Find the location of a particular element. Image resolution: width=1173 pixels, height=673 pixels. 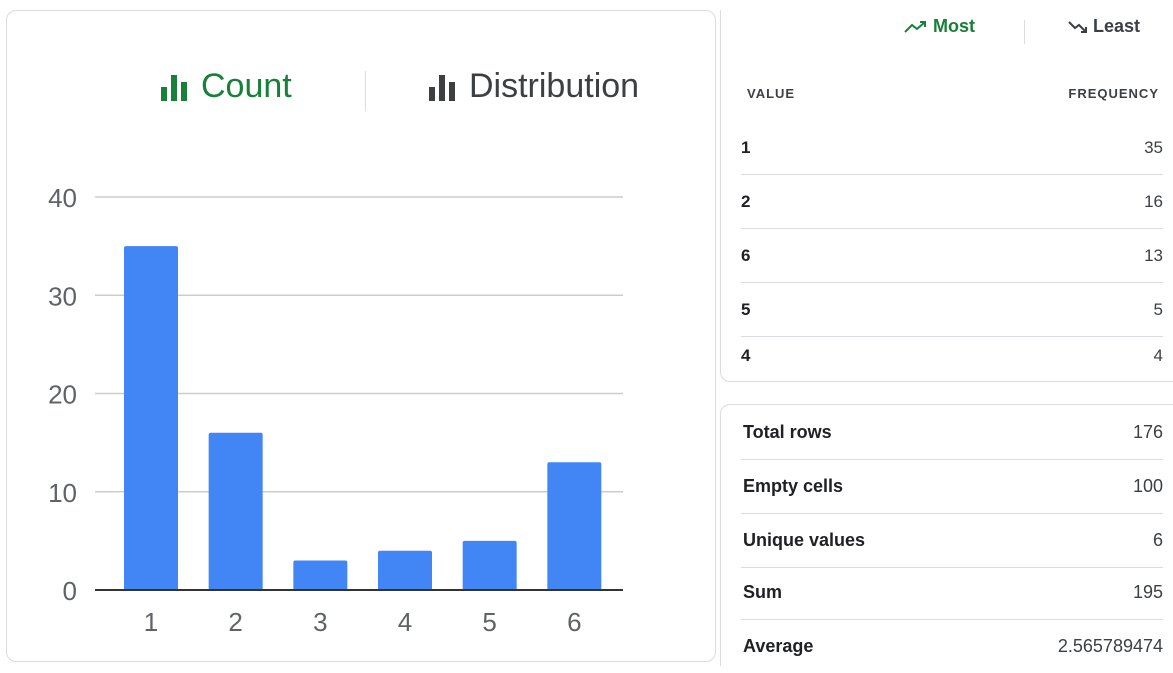

stat-label: Empty cells is located at coordinates (793, 486).